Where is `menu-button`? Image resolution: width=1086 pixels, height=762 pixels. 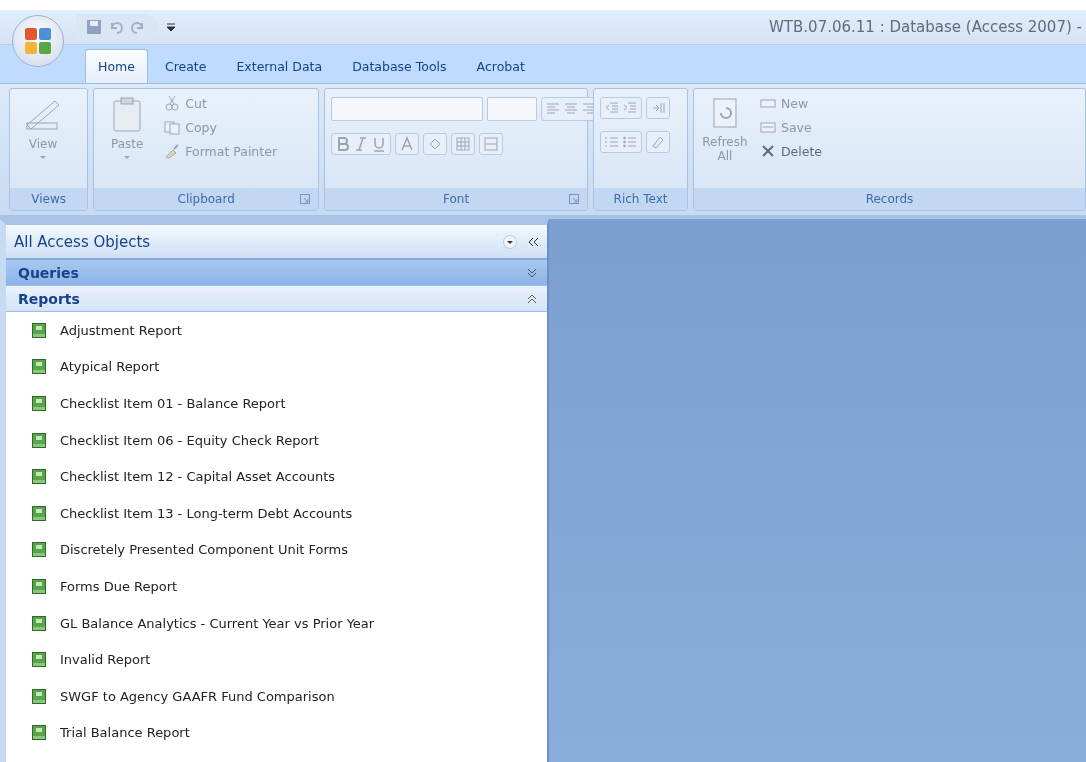
menu-button is located at coordinates (510, 241).